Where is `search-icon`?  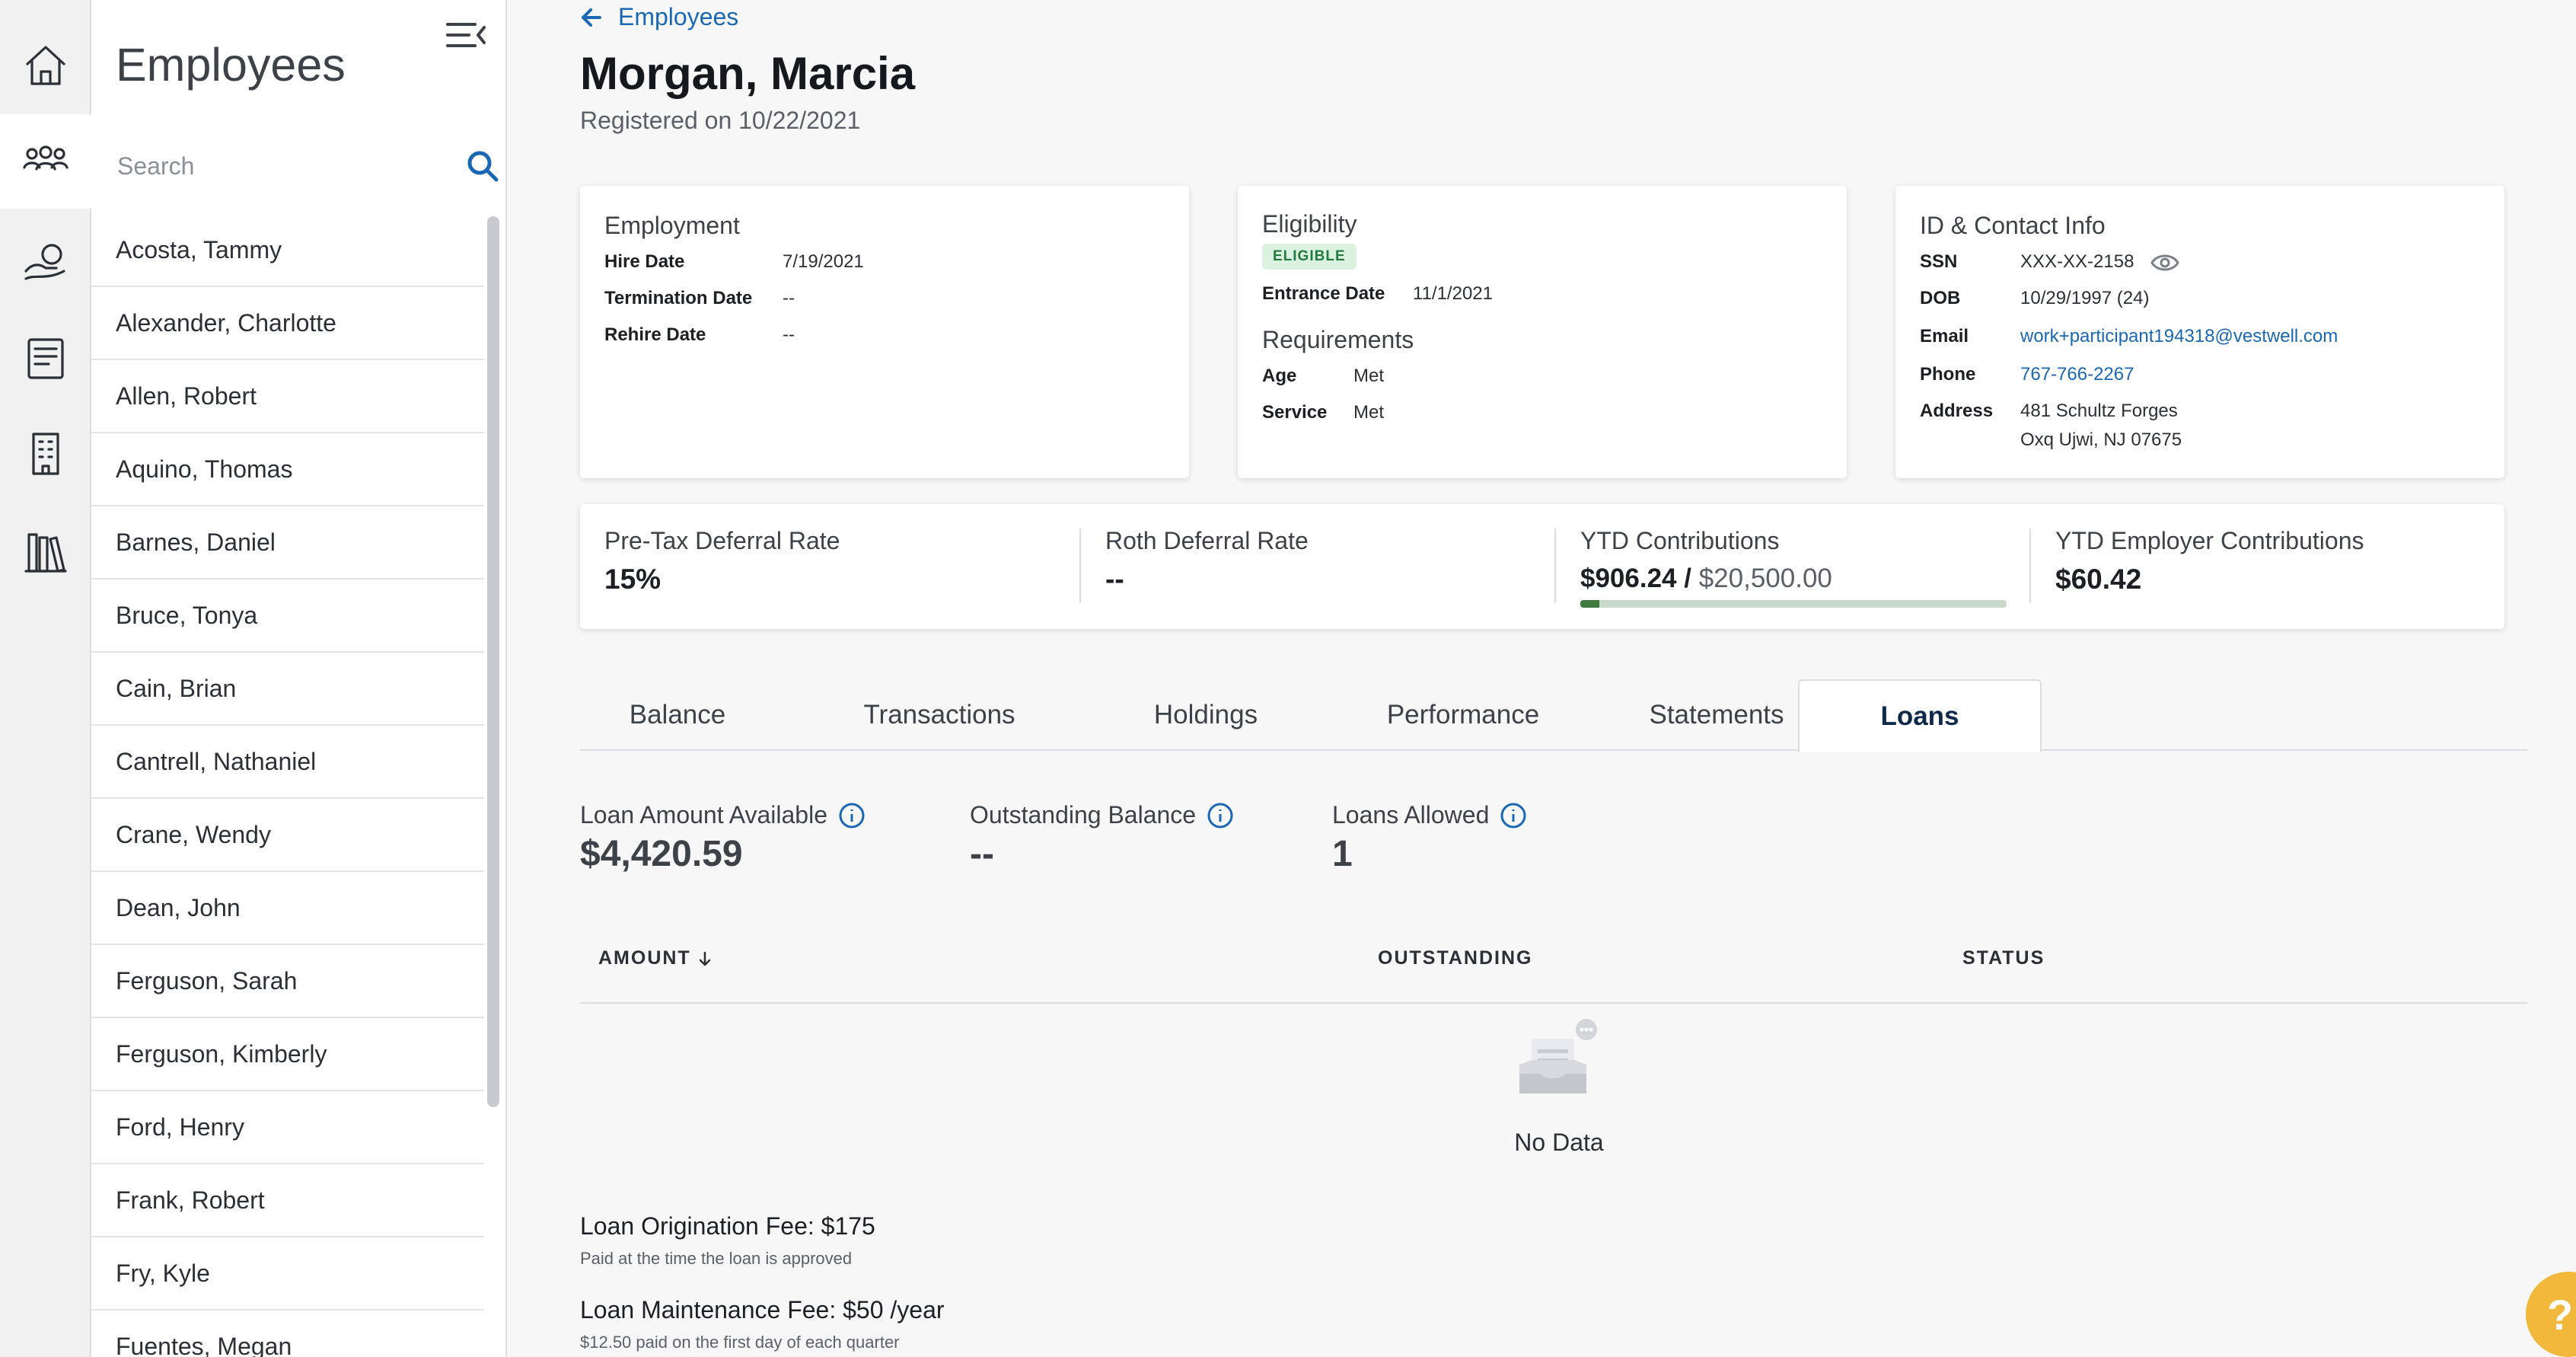
search-icon is located at coordinates (483, 167).